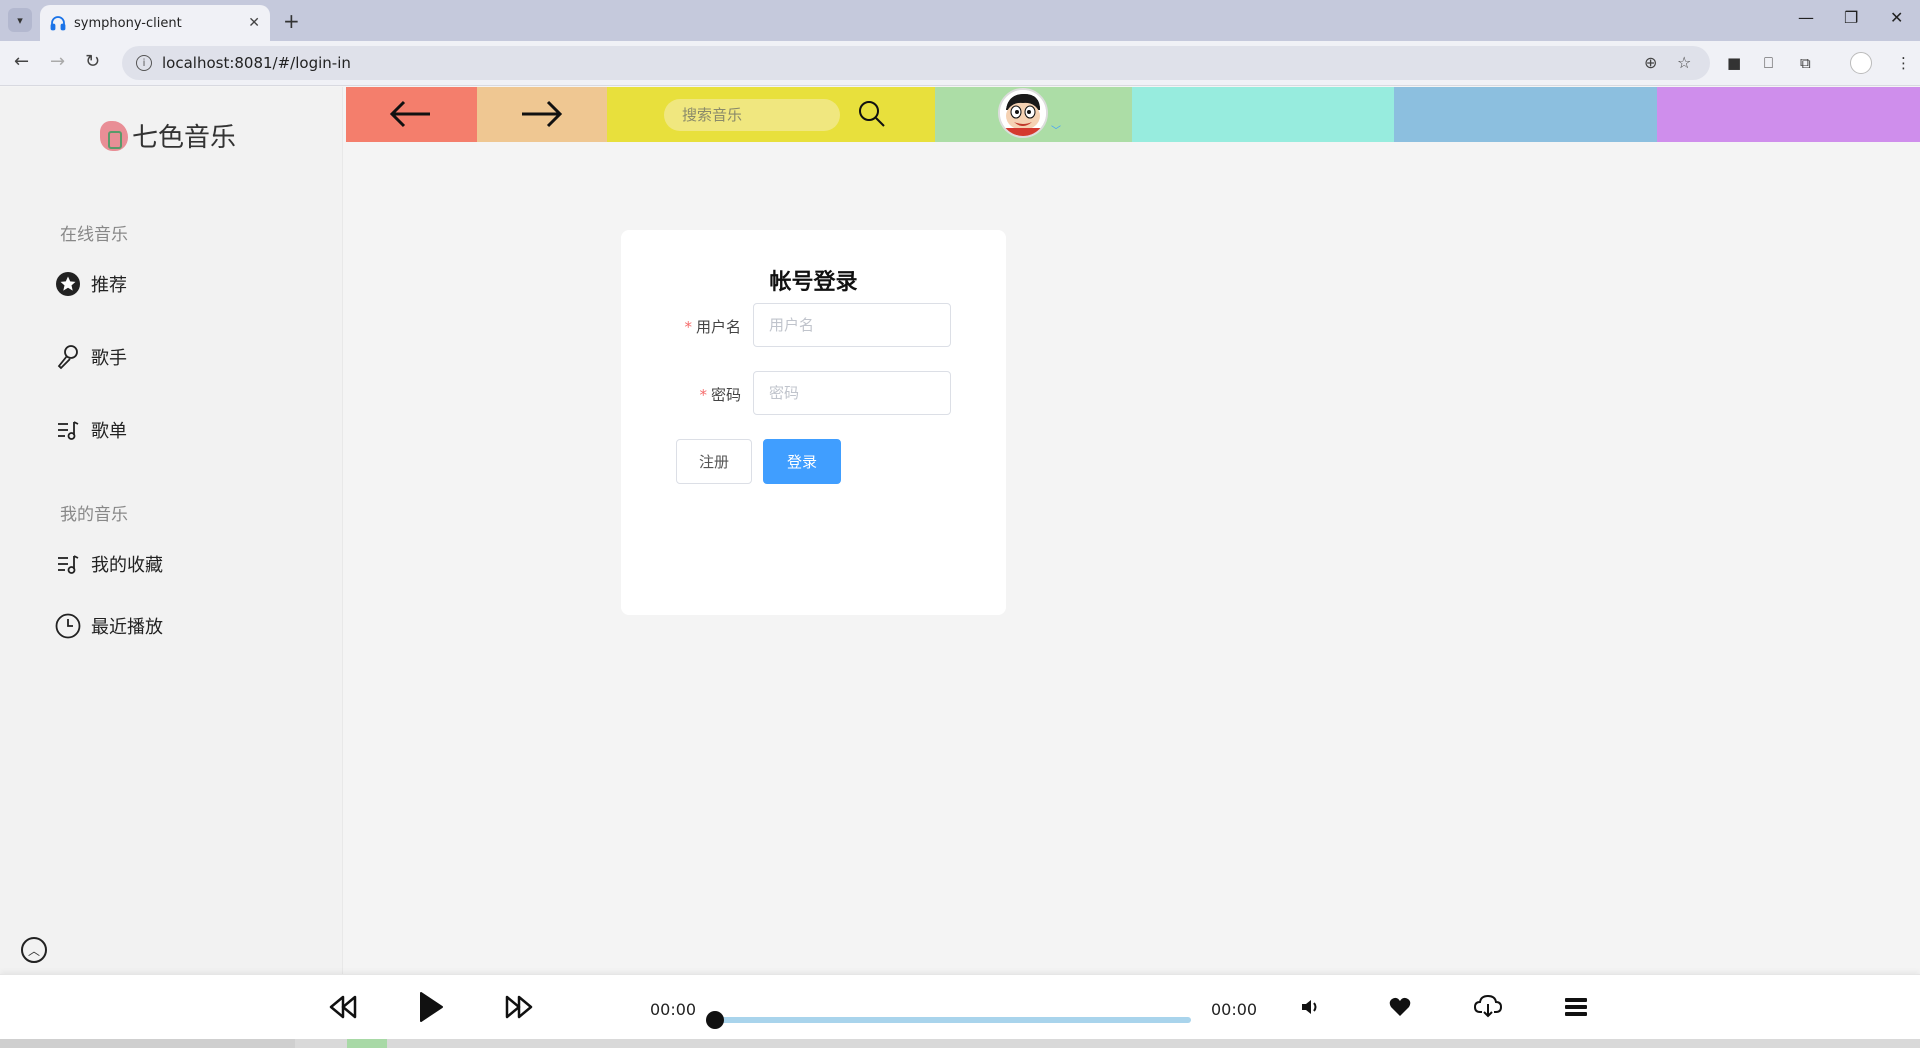 This screenshot has height=1048, width=1920. What do you see at coordinates (752, 115) in the screenshot?
I see `search-input` at bounding box center [752, 115].